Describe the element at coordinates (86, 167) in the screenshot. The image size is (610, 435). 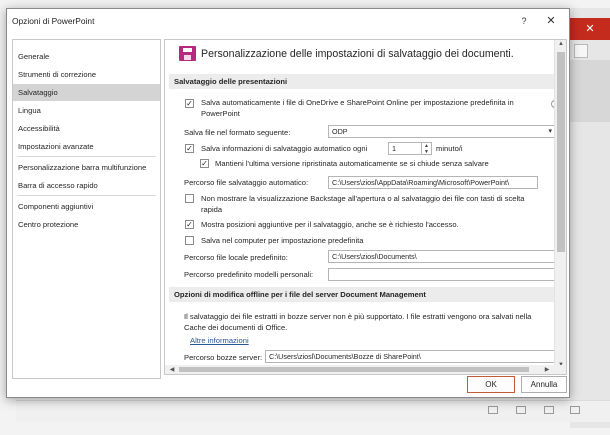
I see `nav-item-personalizzazione-barra: Personalizzazione barra multifunzione` at that location.